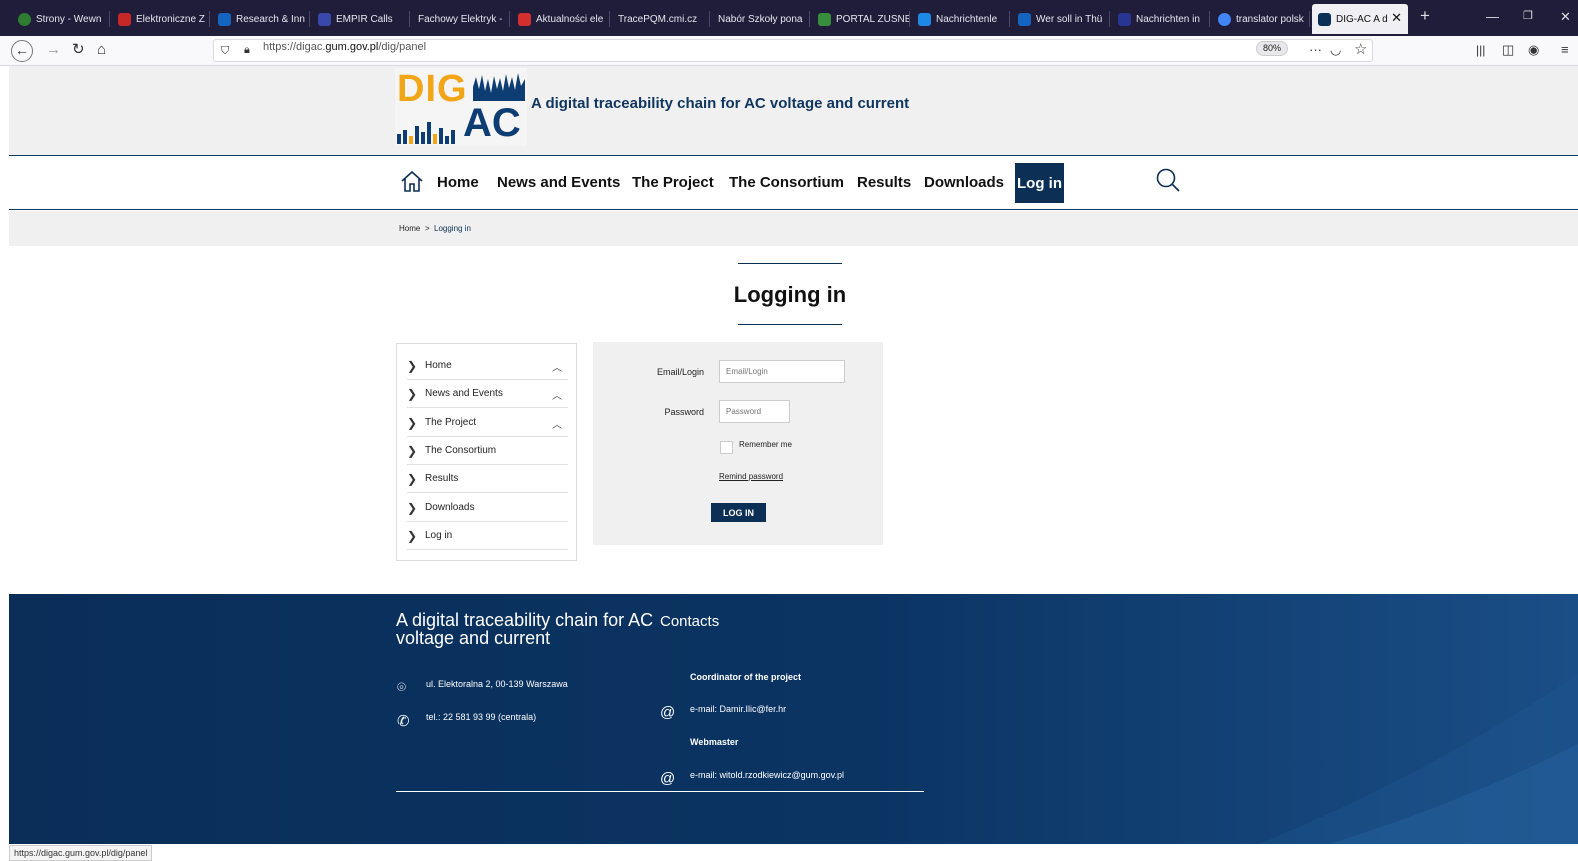 This screenshot has width=1578, height=861. I want to click on browser-tab: Nachrichtenle, so click(961, 19).